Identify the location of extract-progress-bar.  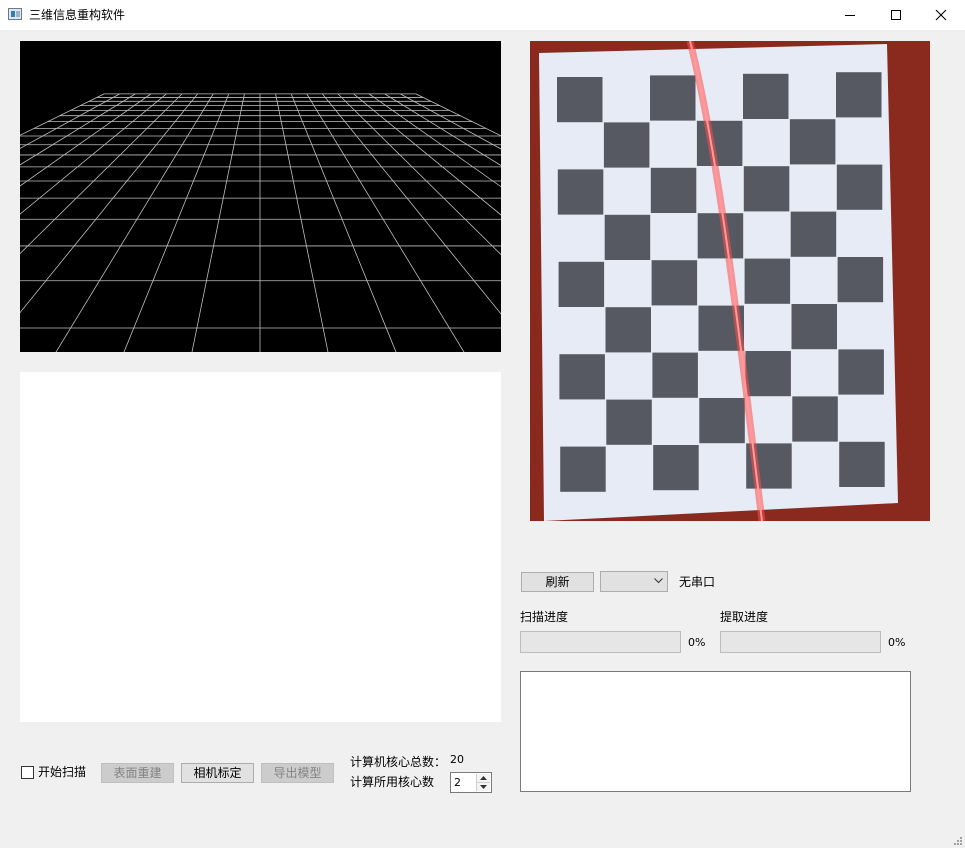
(800, 642).